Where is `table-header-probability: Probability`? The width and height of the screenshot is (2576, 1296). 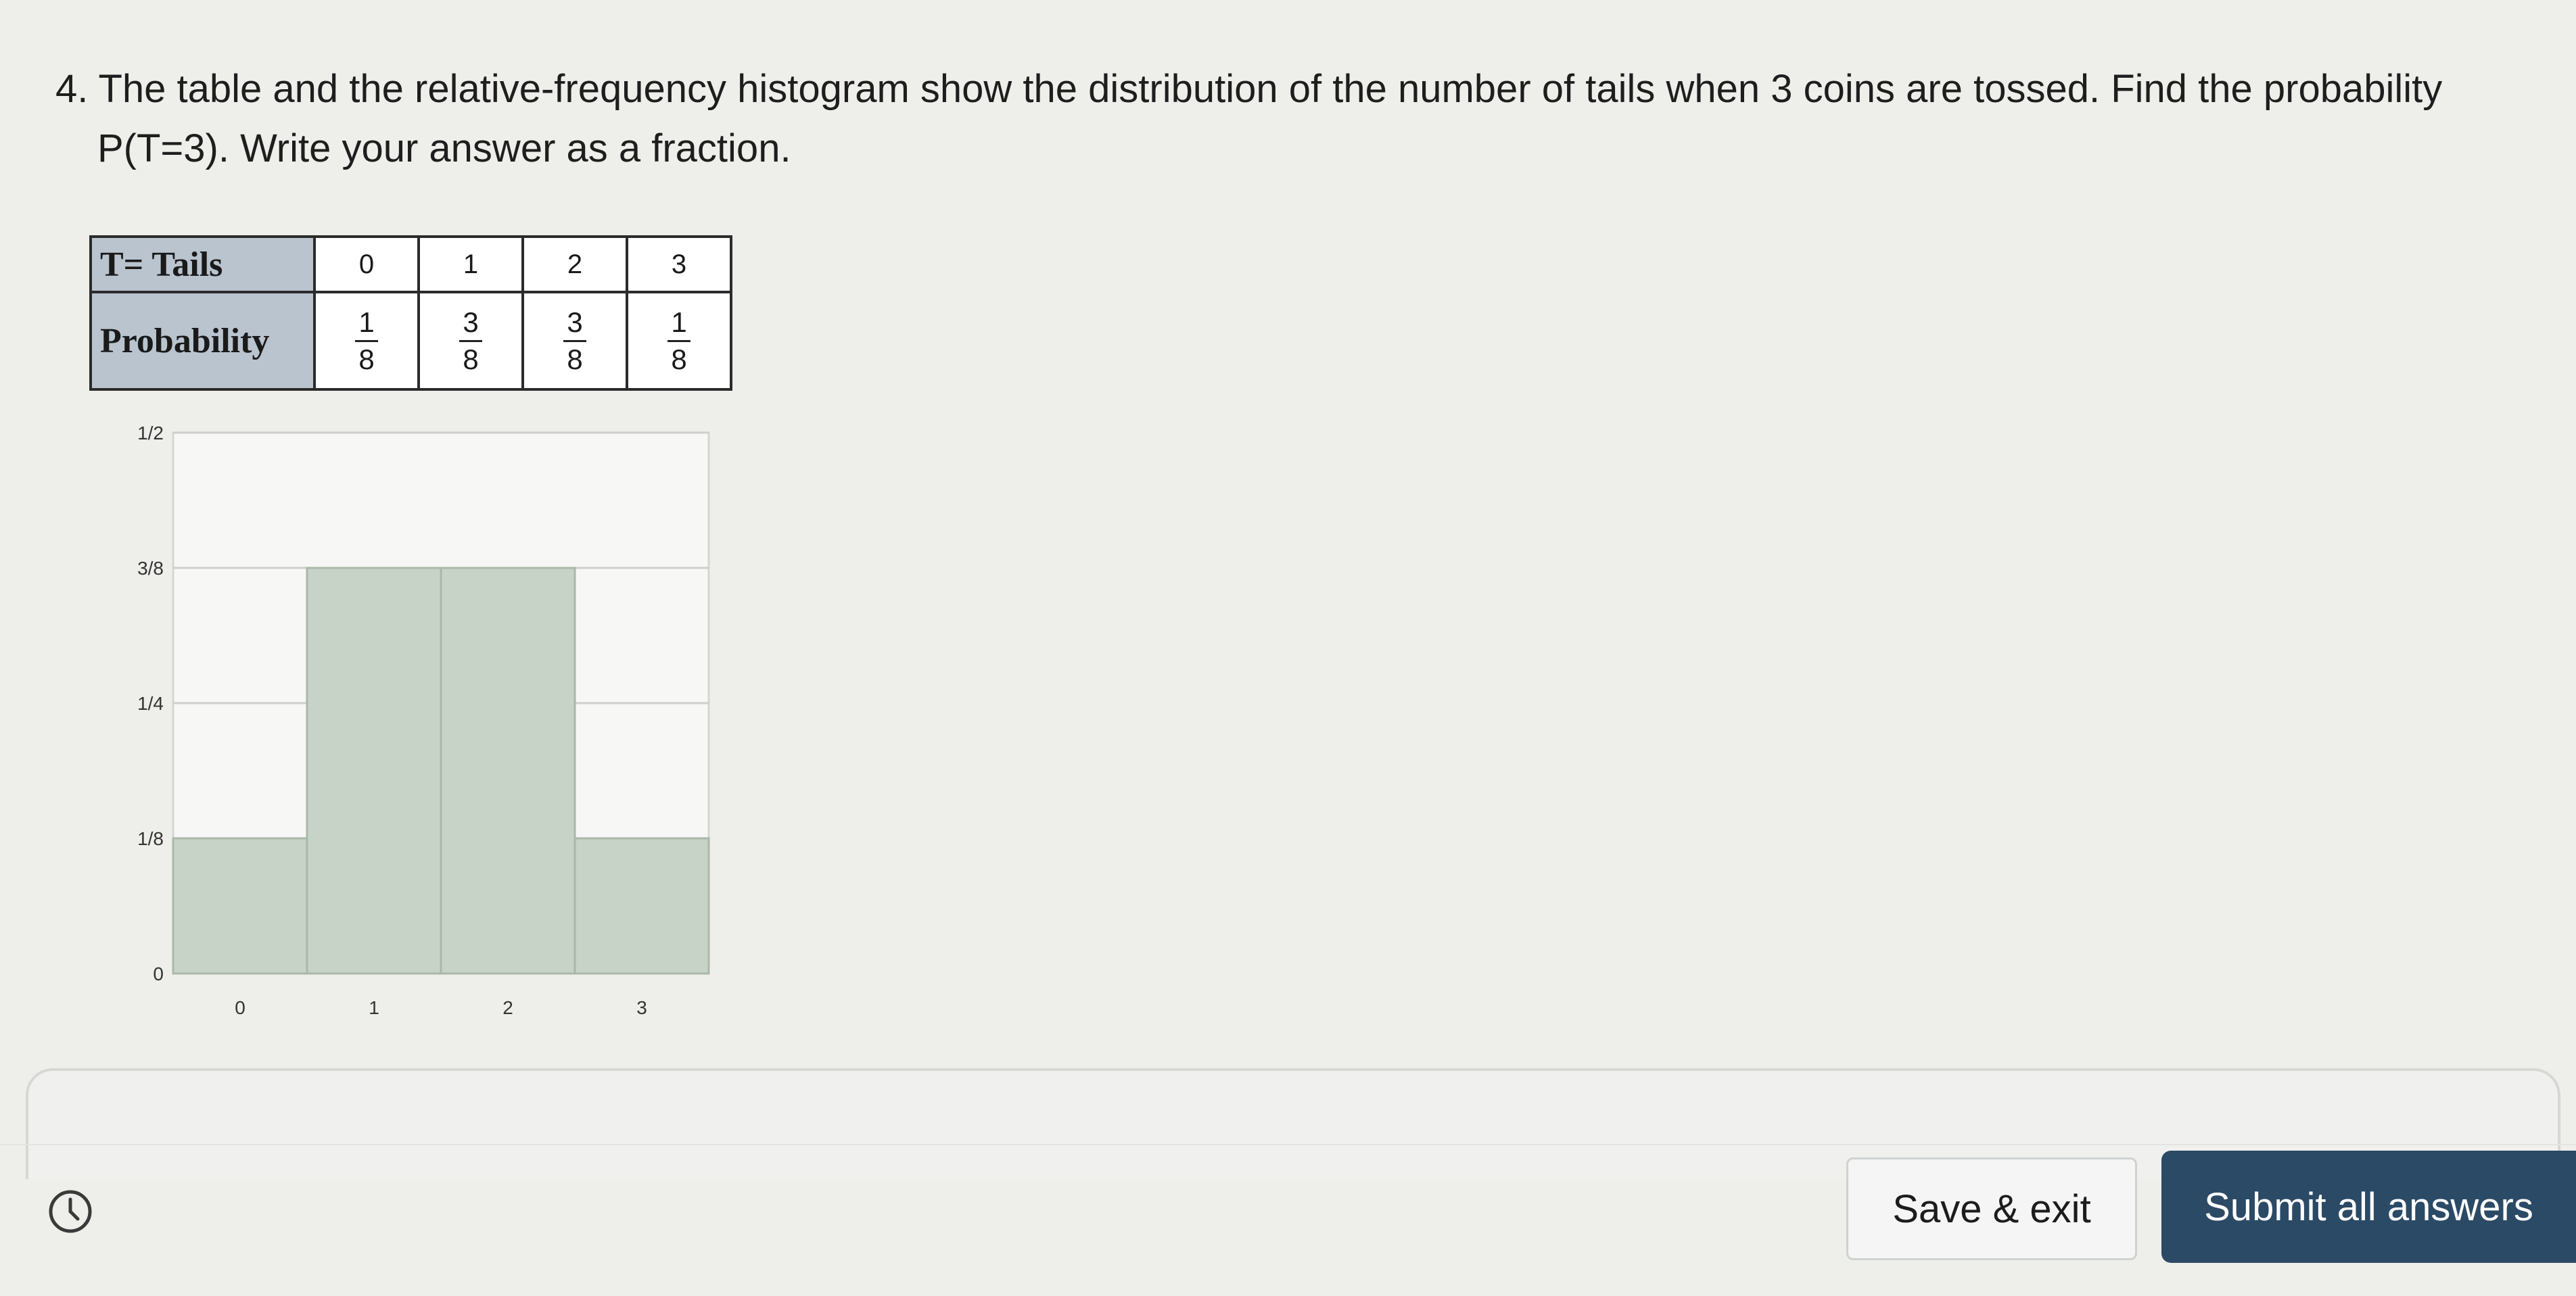
table-header-probability: Probability is located at coordinates (202, 341).